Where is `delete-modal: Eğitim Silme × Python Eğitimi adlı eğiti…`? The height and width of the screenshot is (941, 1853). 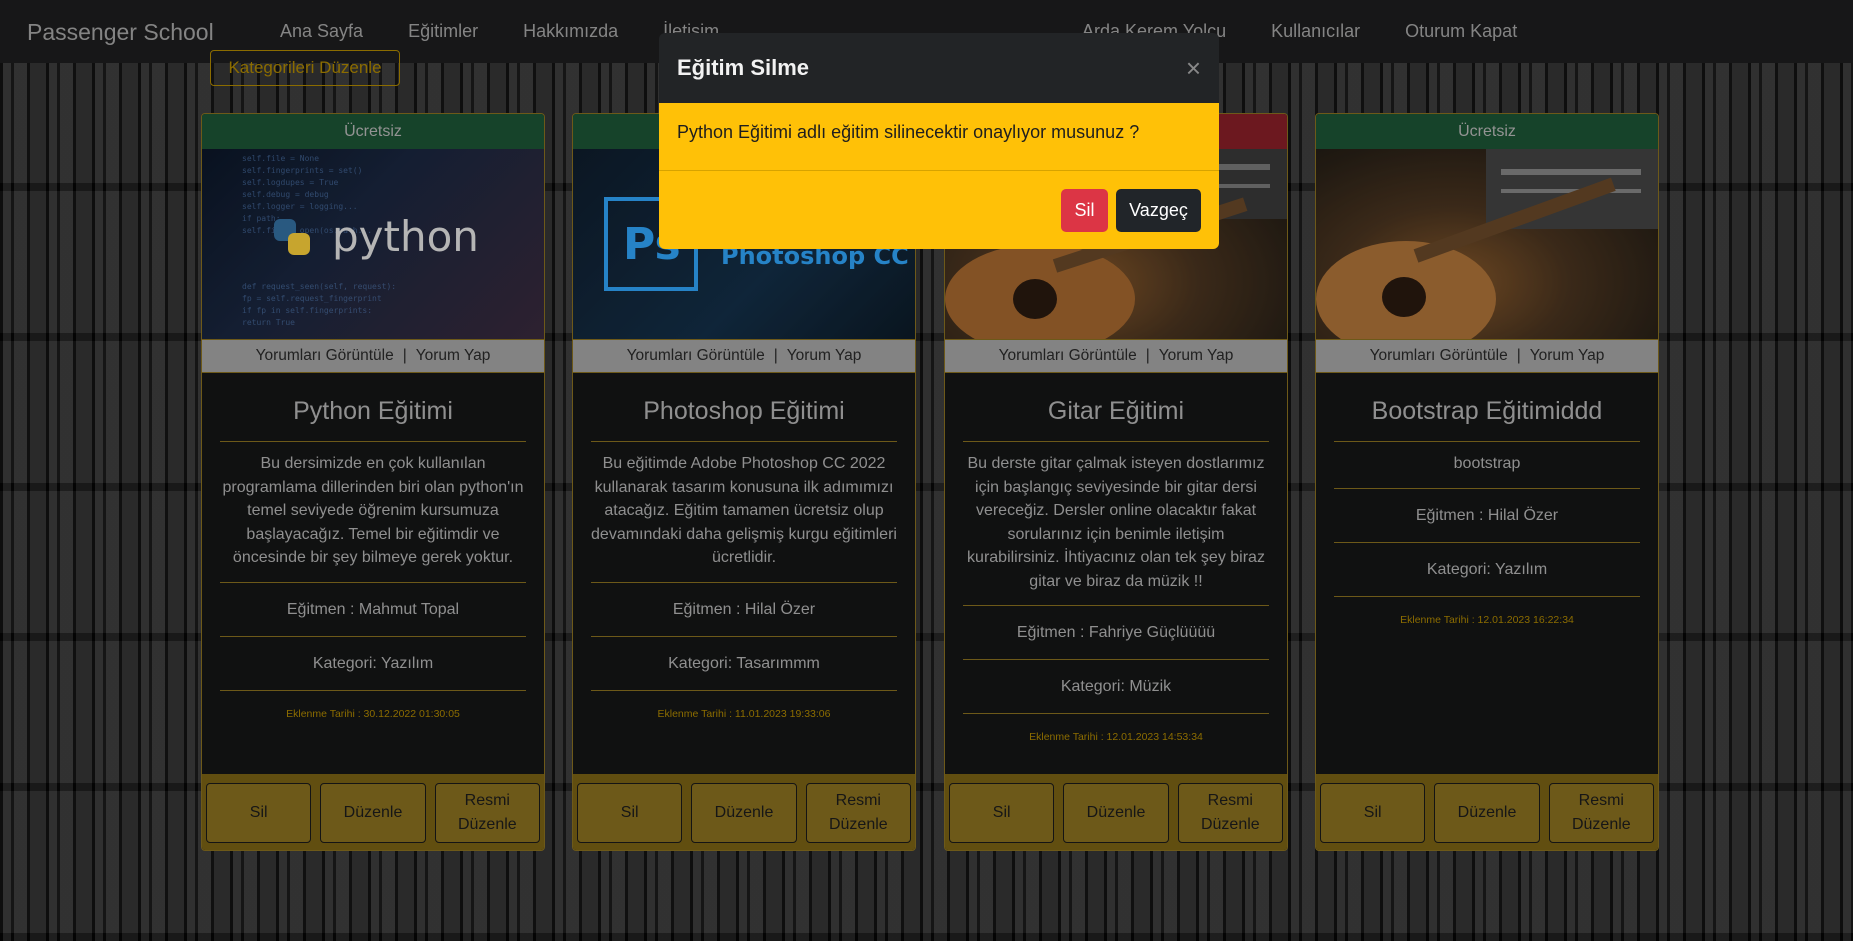
delete-modal: Eğitim Silme × Python Eğitimi adlı eğiti… is located at coordinates (939, 141).